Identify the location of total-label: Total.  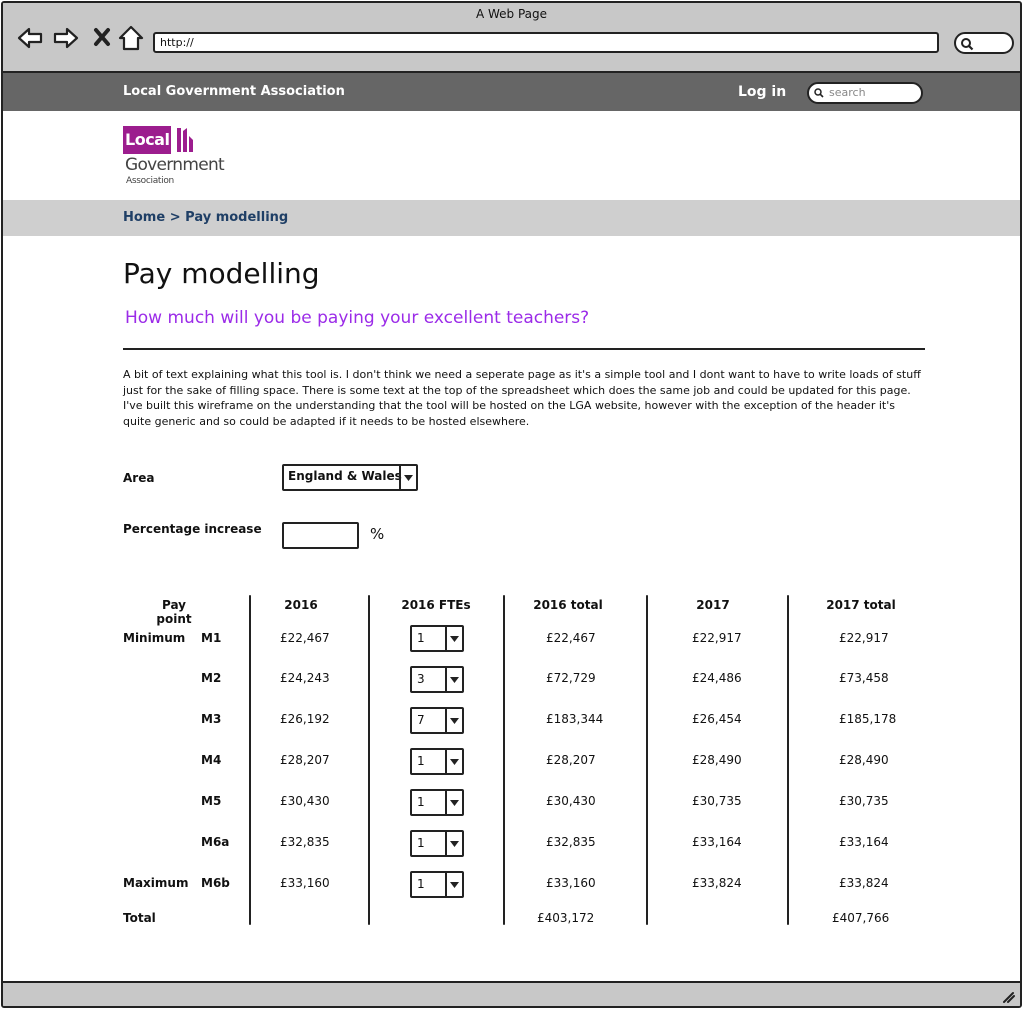
(139, 918).